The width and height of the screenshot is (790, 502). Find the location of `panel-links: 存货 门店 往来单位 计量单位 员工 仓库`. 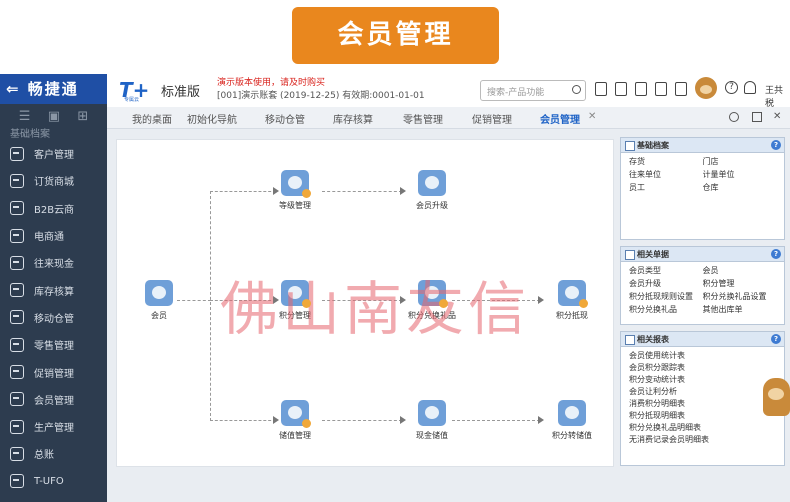

panel-links: 存货 门店 往来单位 计量单位 员工 仓库 is located at coordinates (702, 175).